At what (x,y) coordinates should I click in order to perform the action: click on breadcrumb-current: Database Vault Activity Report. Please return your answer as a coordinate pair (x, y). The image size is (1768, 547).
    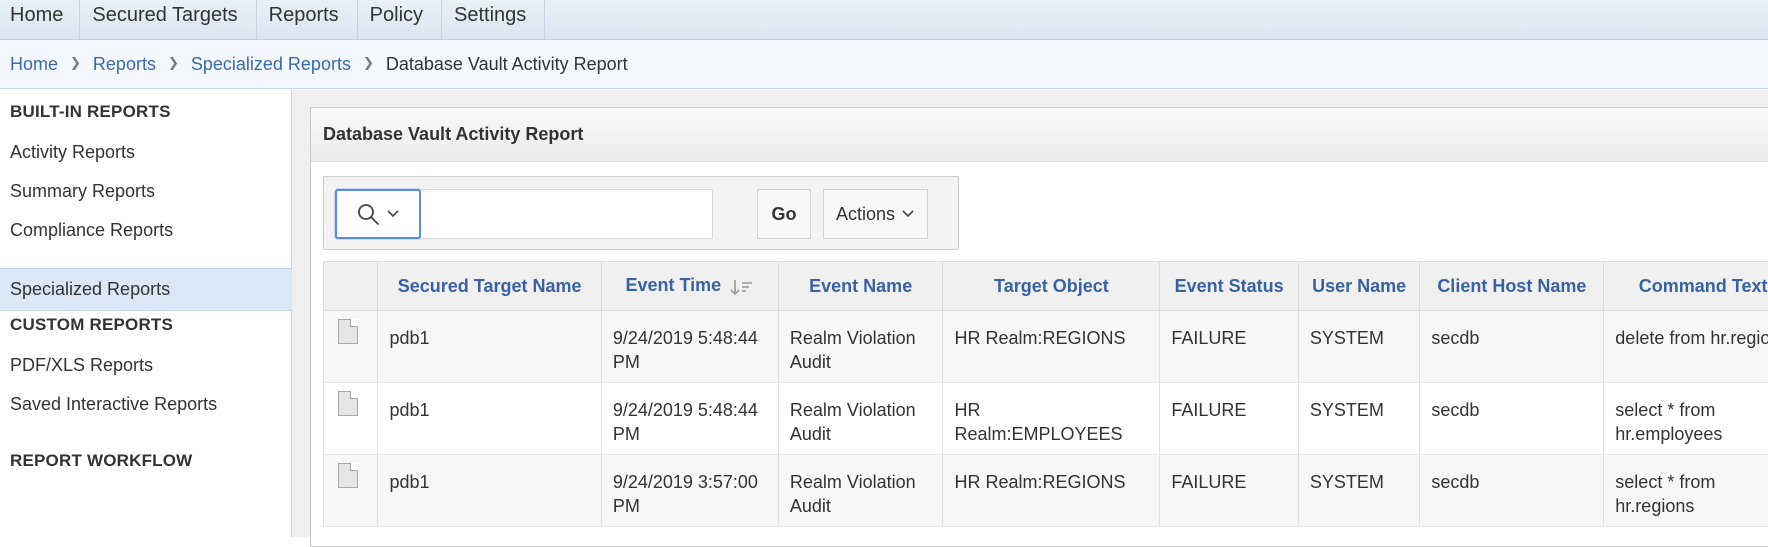
    Looking at the image, I should click on (507, 64).